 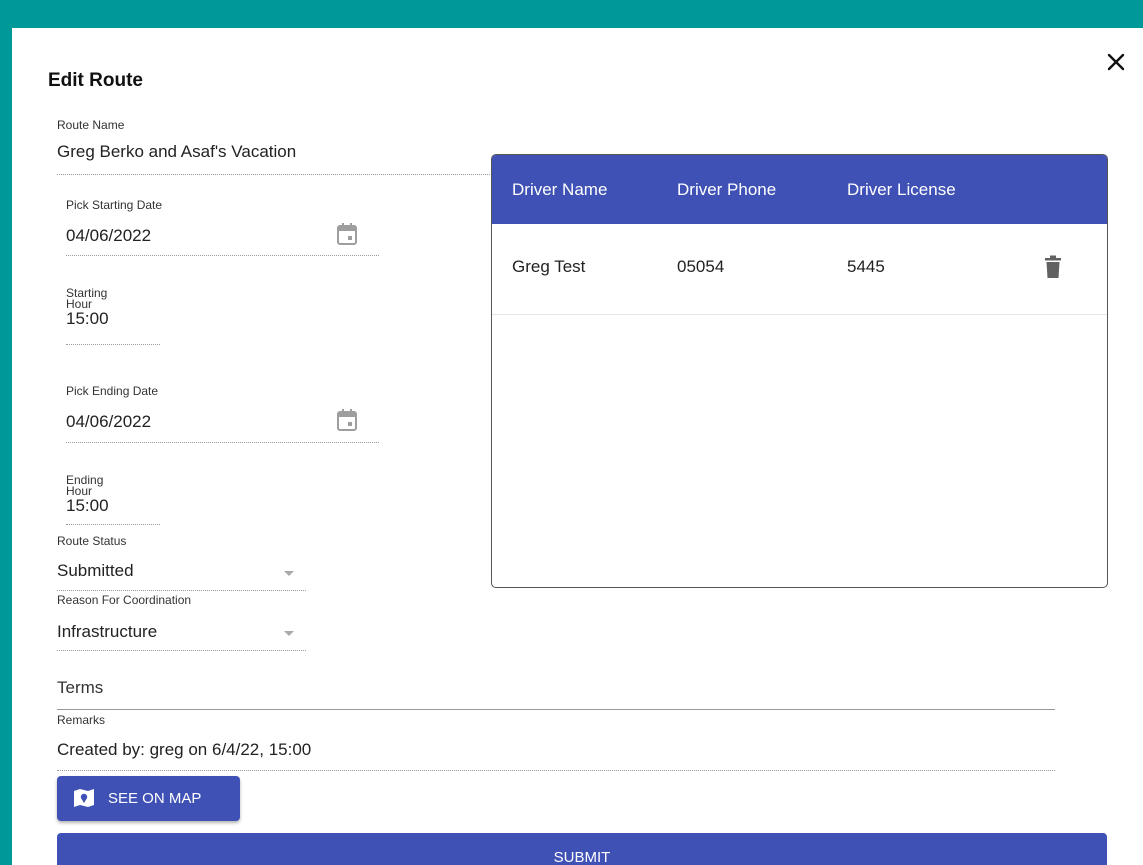 I want to click on end-hour-value: 15:00, so click(x=87, y=505).